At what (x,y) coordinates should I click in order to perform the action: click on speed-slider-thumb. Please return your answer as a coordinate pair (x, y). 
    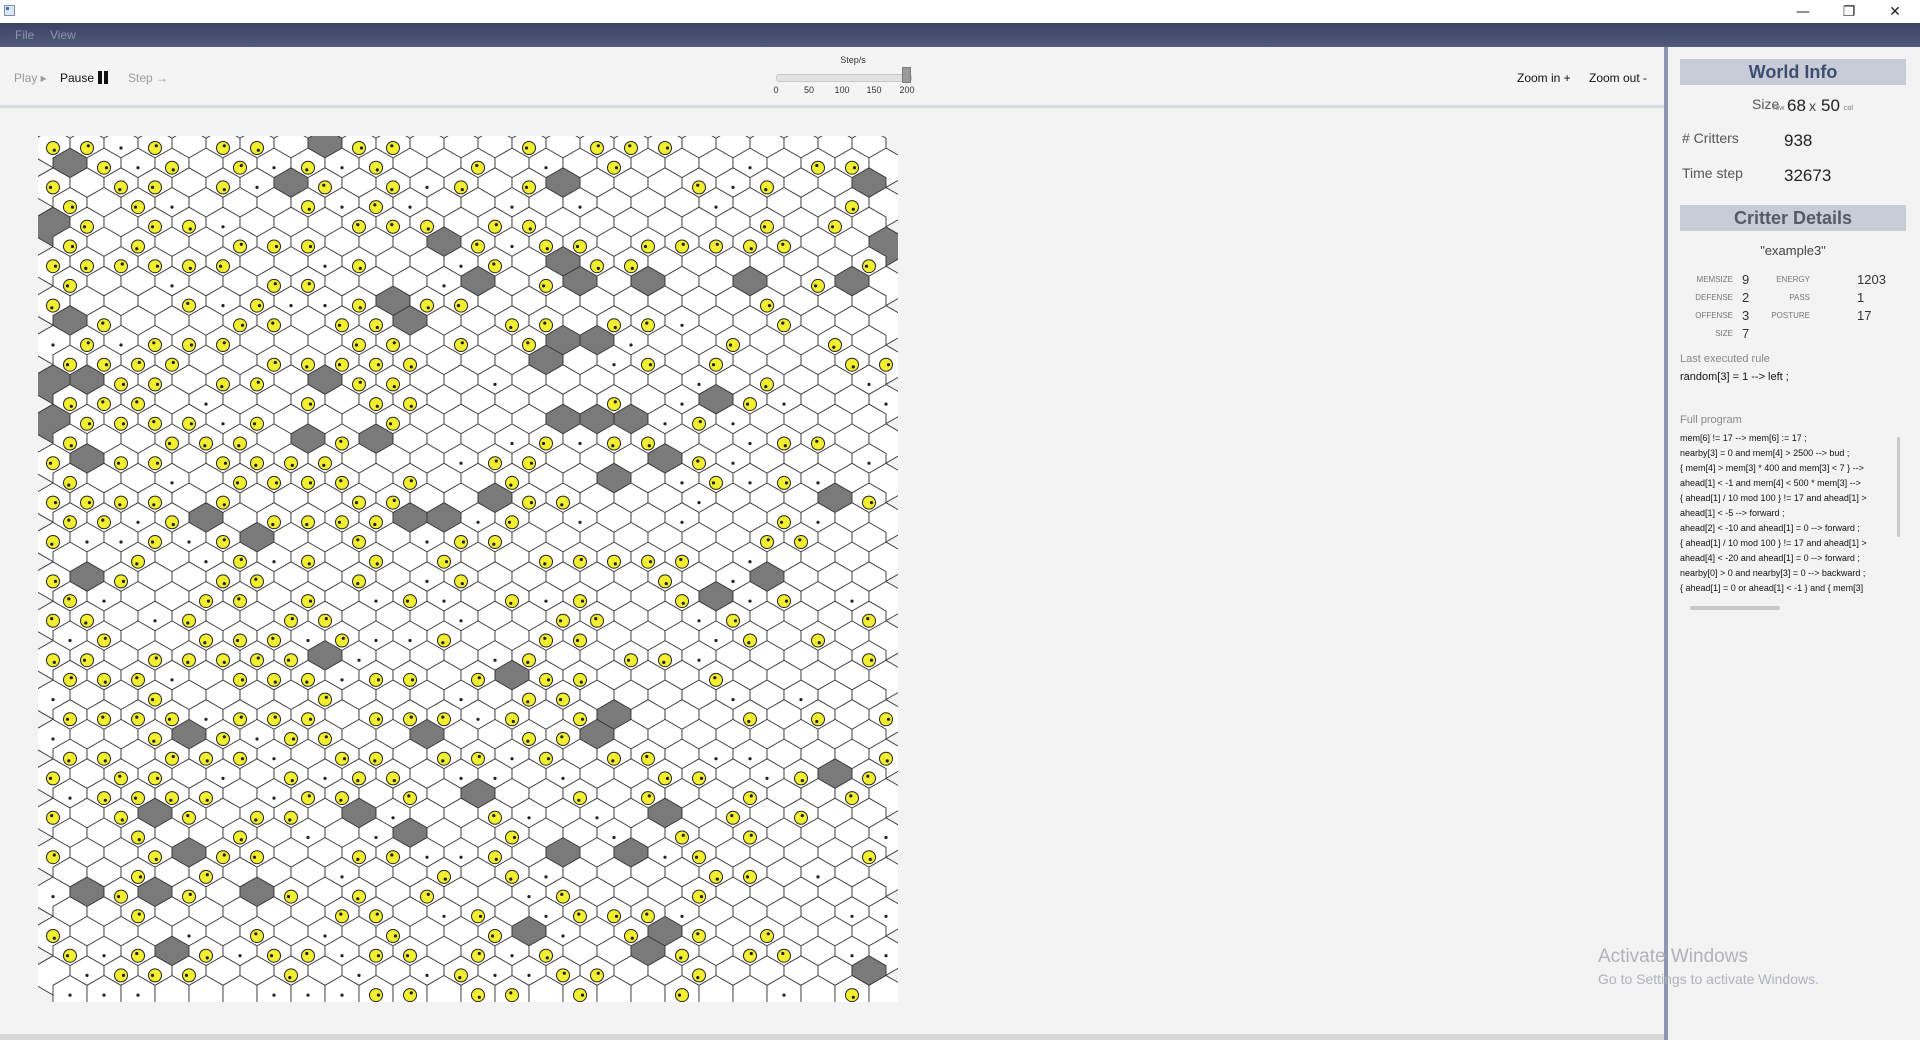
    Looking at the image, I should click on (906, 75).